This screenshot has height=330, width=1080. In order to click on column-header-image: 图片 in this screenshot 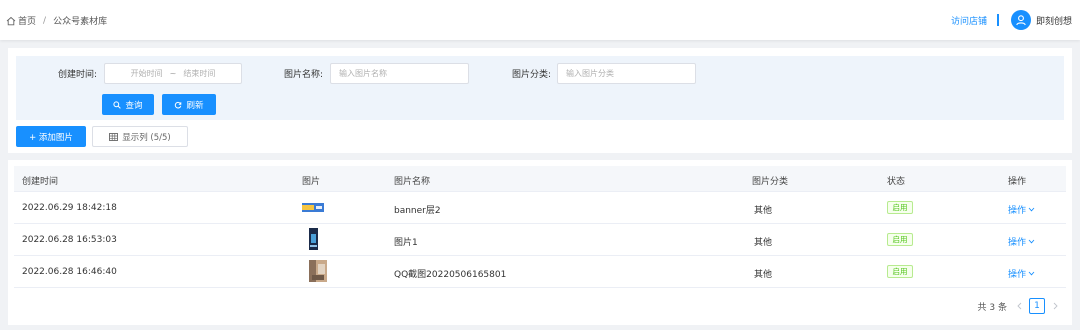, I will do `click(311, 182)`.